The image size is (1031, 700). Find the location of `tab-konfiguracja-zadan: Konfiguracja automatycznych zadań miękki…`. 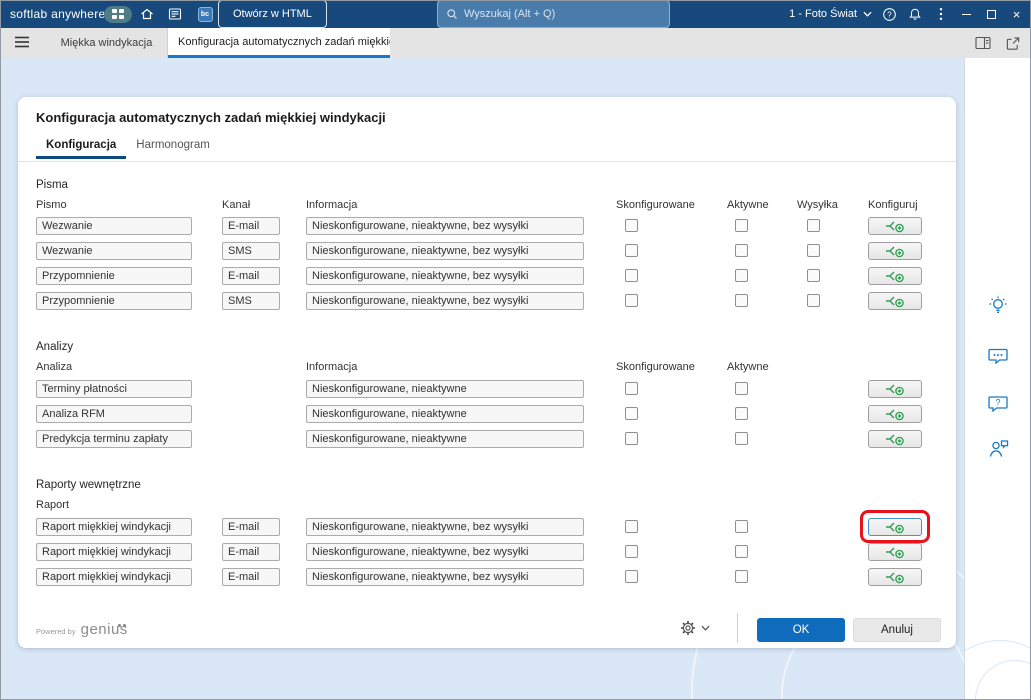

tab-konfiguracja-zadan: Konfiguracja automatycznych zadań miękki… is located at coordinates (279, 43).